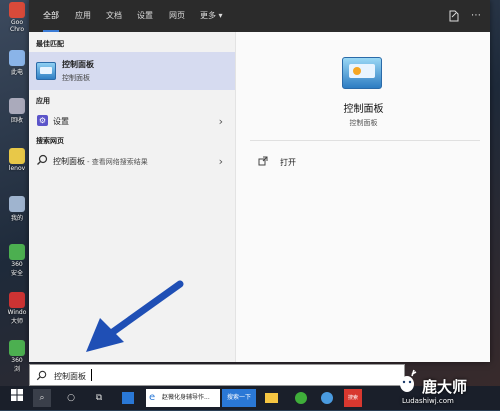  What do you see at coordinates (71, 398) in the screenshot?
I see `cortana-icon: ○` at bounding box center [71, 398].